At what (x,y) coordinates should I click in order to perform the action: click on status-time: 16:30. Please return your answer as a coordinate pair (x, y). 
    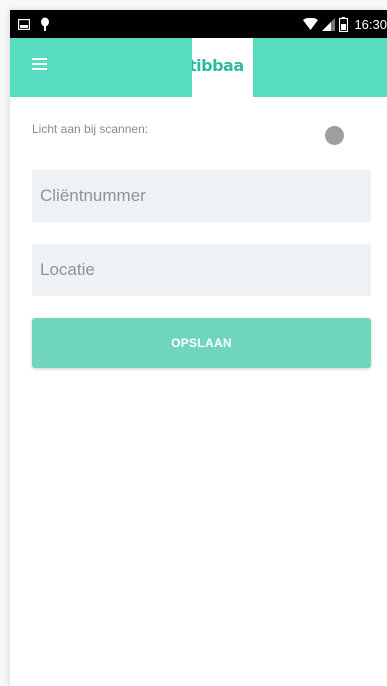
    Looking at the image, I should click on (370, 24).